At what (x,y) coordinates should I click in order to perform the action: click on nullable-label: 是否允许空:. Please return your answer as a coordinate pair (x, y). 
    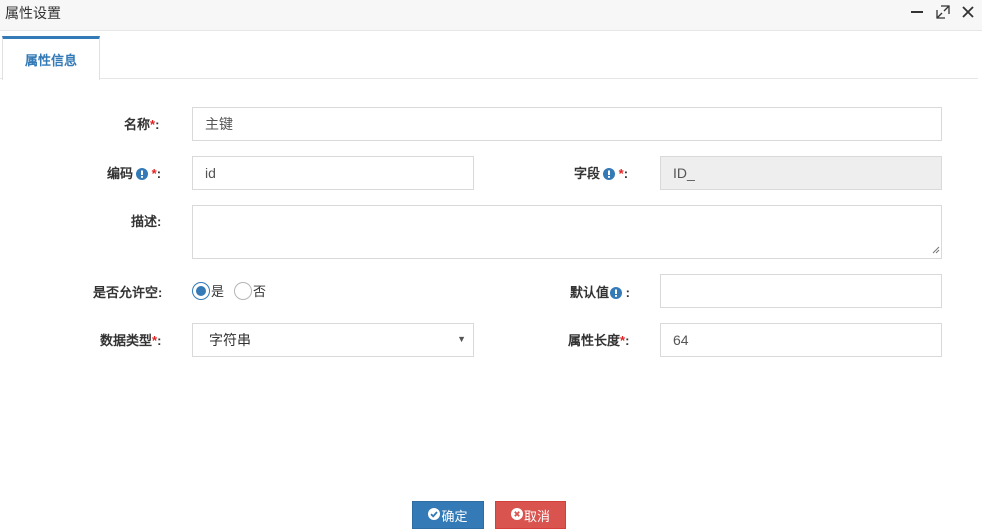
    Looking at the image, I should click on (128, 292).